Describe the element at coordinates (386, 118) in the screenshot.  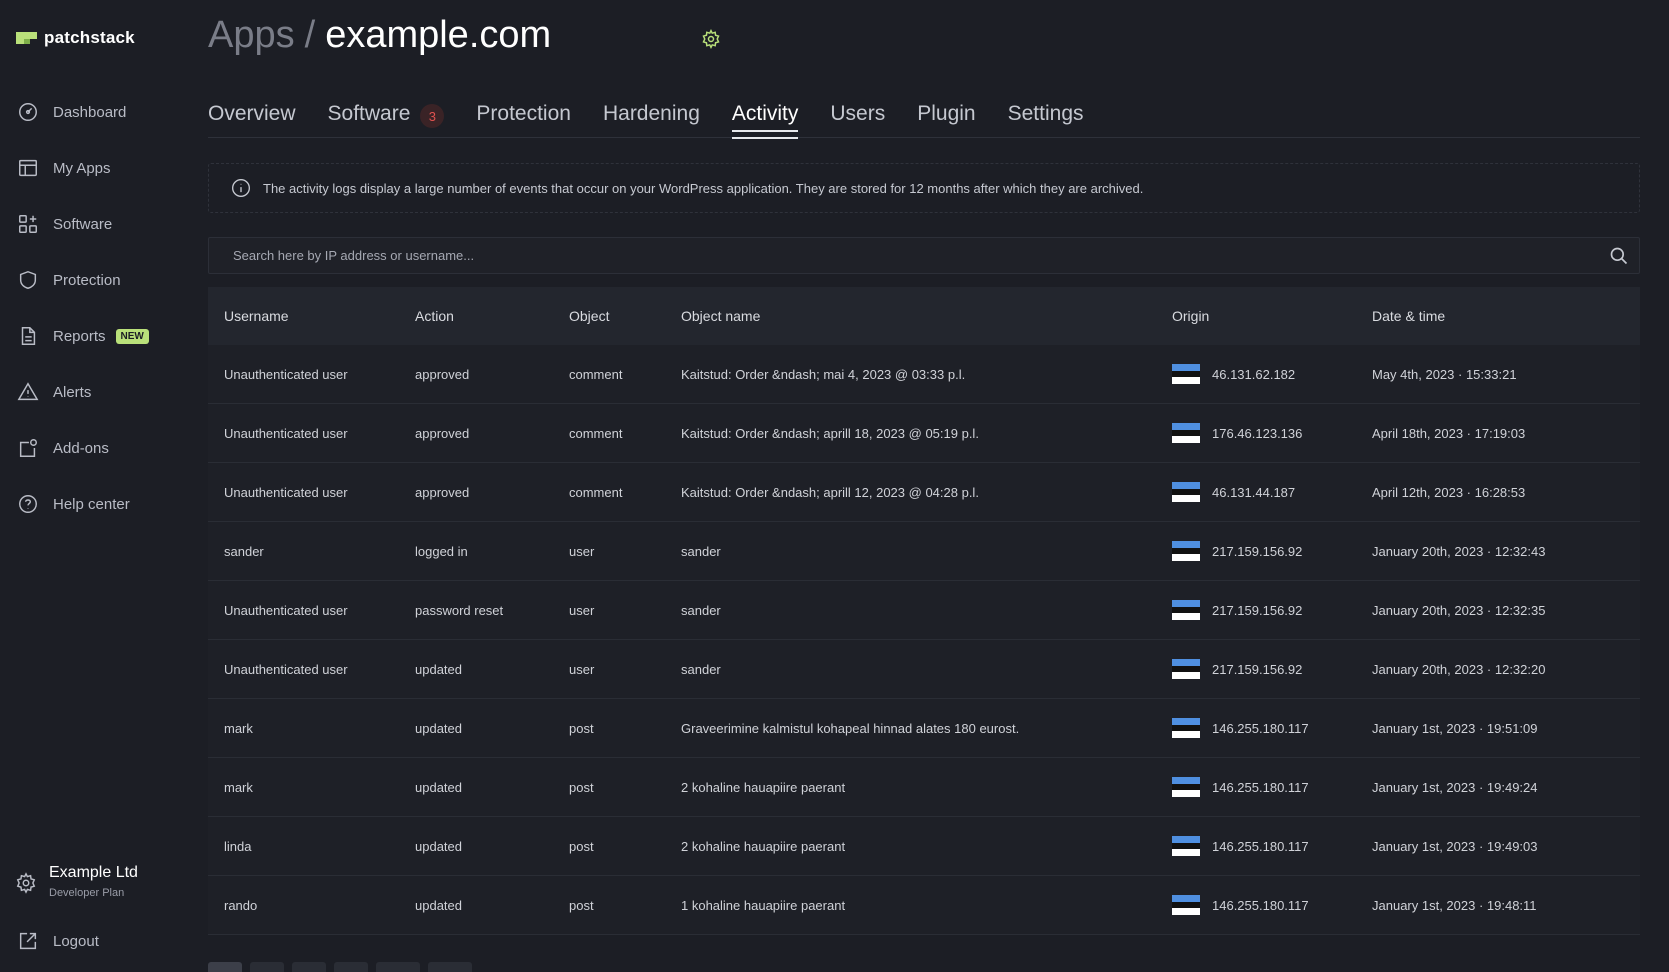
I see `tab-software: Software 3` at that location.